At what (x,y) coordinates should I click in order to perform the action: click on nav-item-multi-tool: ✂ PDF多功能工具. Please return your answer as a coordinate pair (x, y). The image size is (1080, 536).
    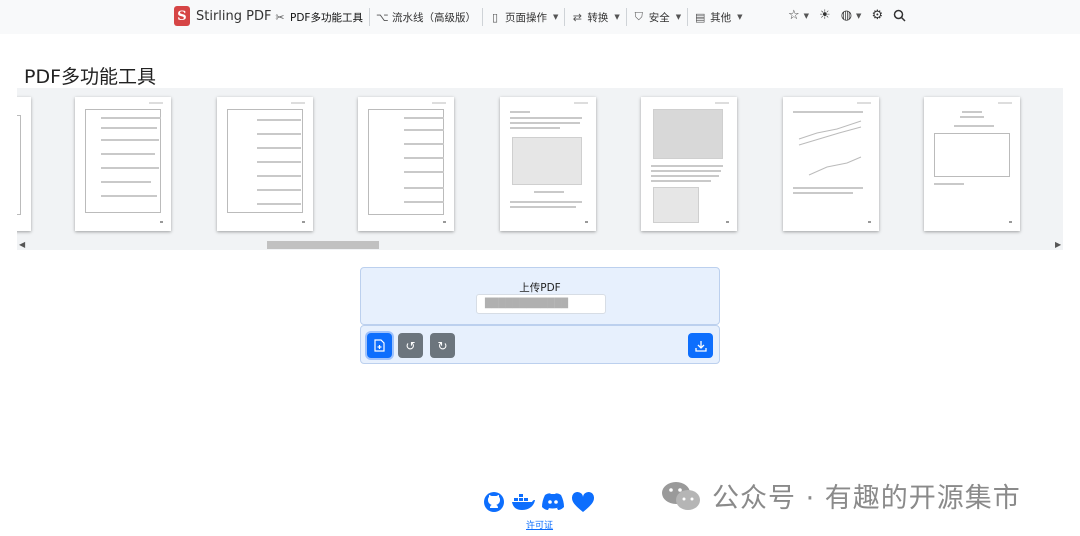
    Looking at the image, I should click on (318, 17).